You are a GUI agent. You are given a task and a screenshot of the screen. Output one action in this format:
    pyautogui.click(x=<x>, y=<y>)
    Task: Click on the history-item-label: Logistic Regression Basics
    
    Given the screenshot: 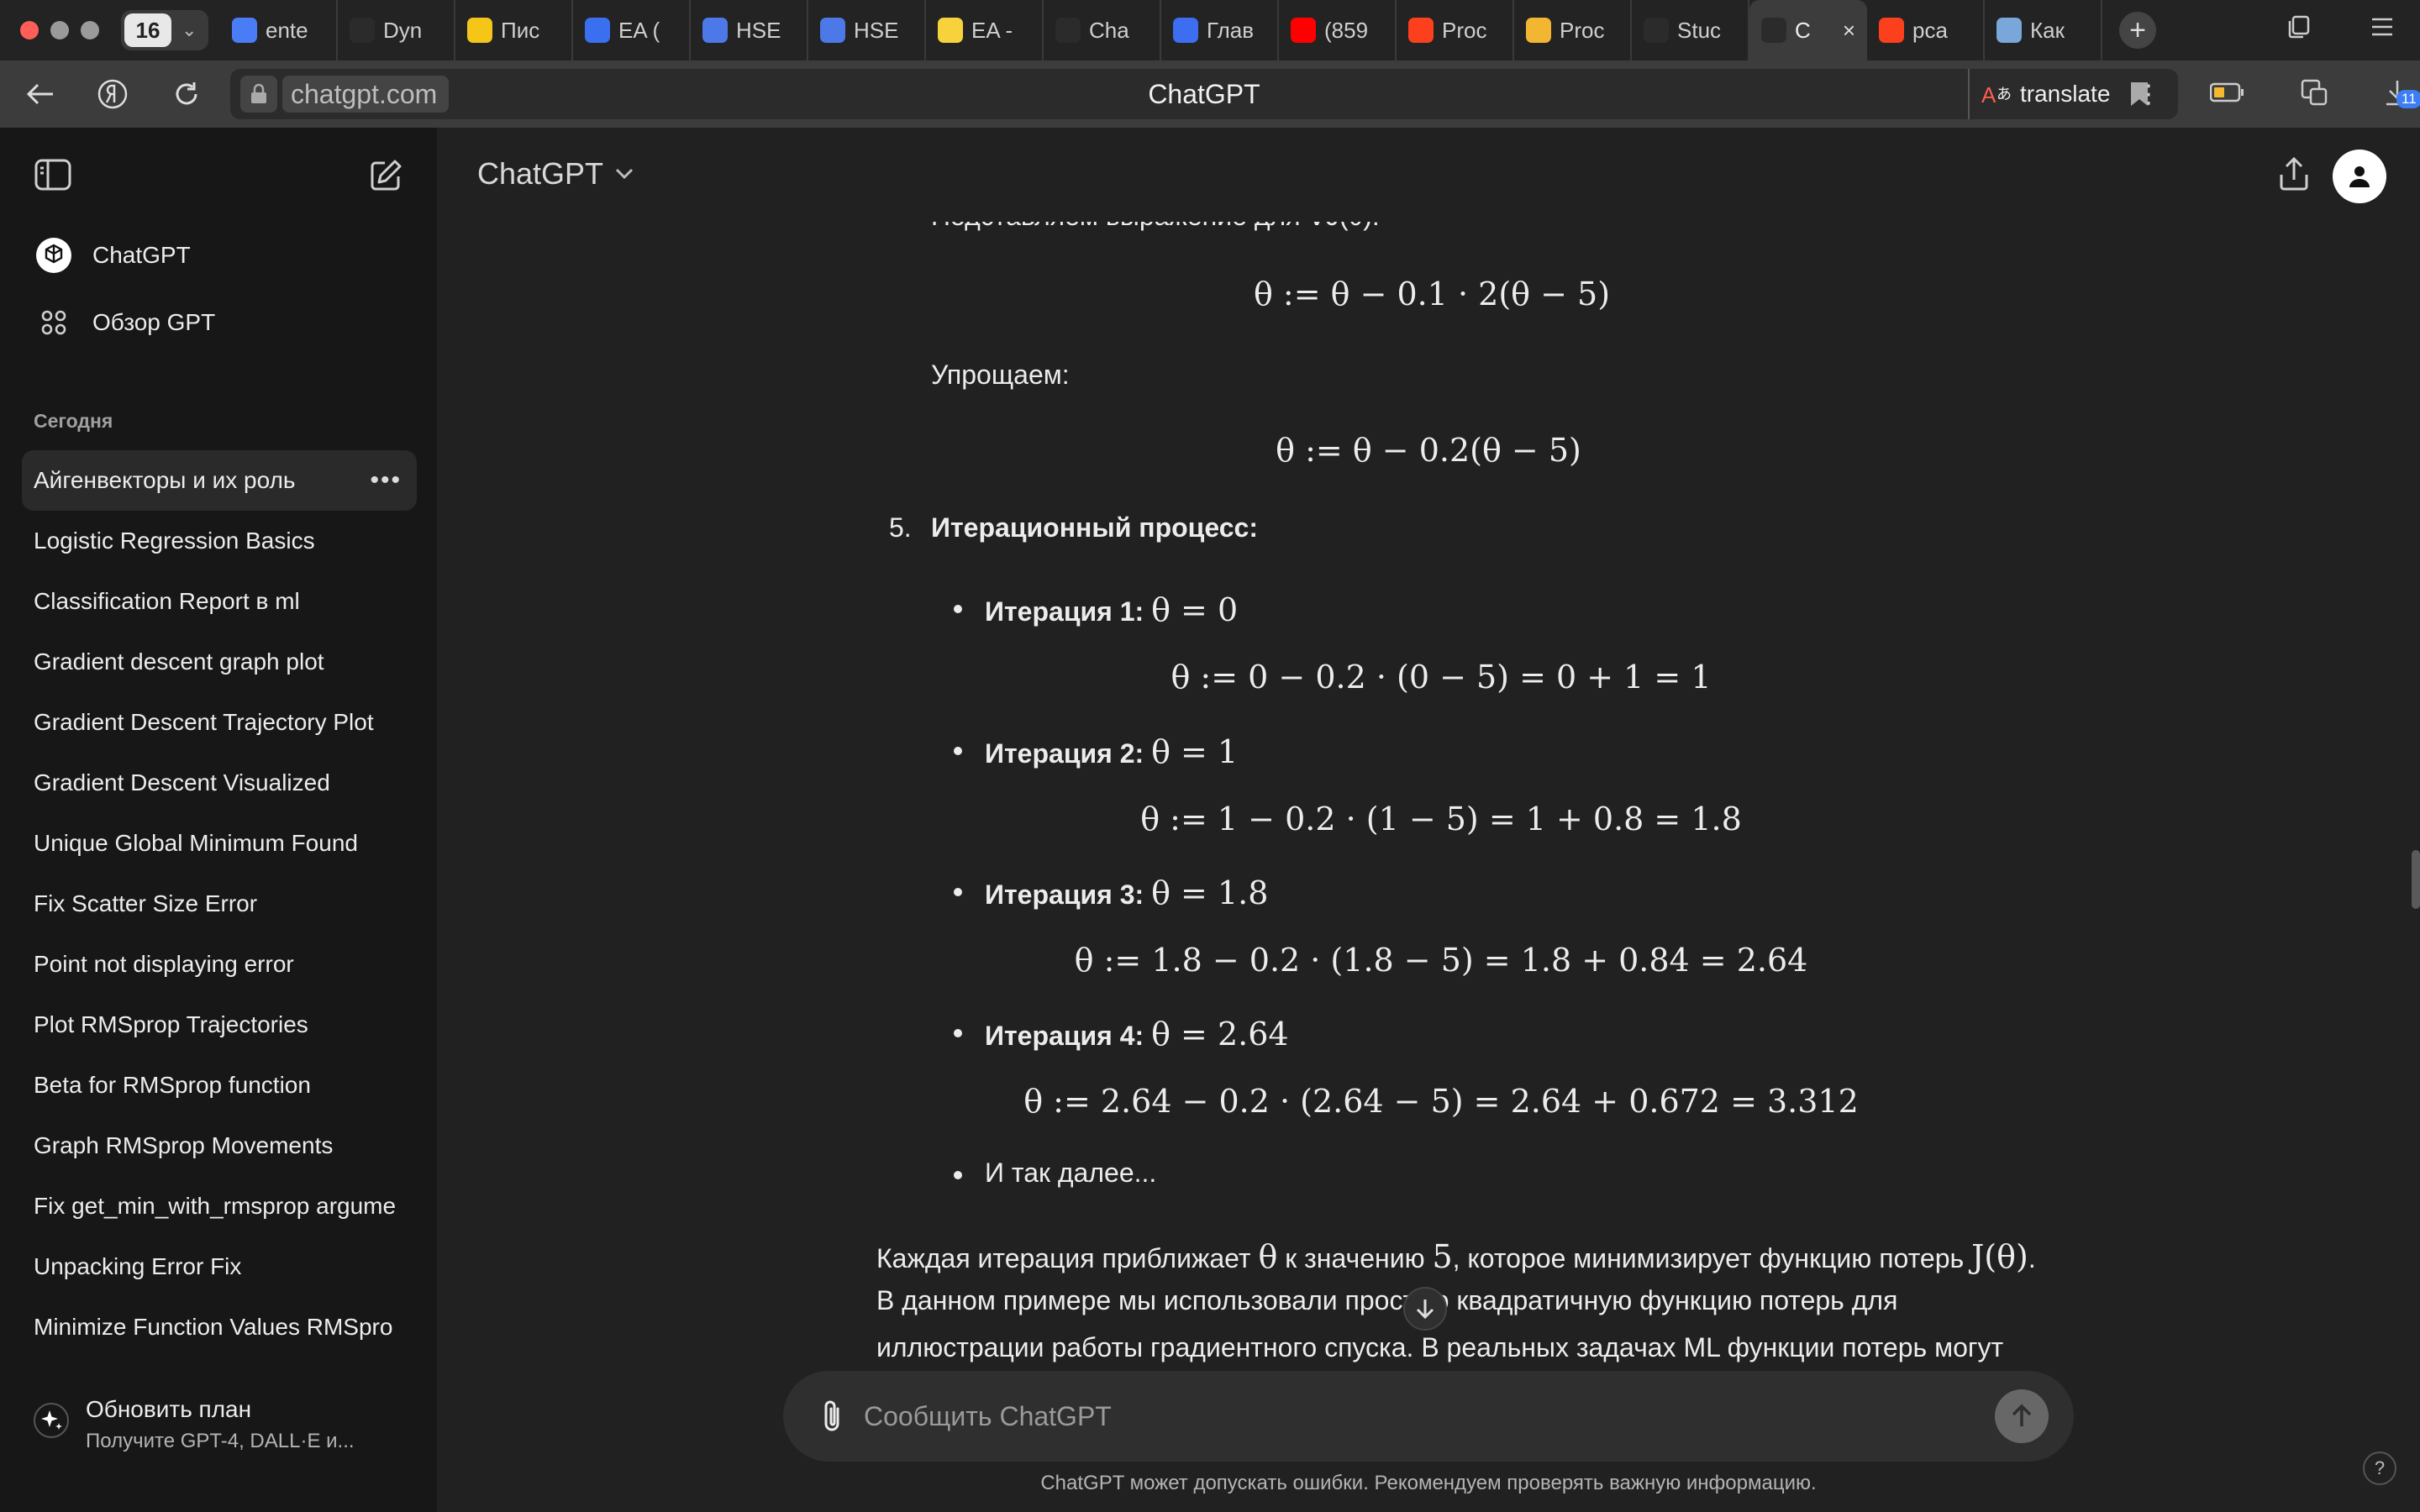 What is the action you would take?
    pyautogui.click(x=174, y=541)
    